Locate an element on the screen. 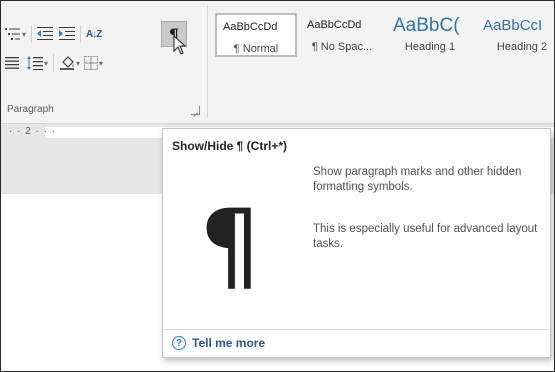  multilevel-list-button: ▾ is located at coordinates (15, 34).